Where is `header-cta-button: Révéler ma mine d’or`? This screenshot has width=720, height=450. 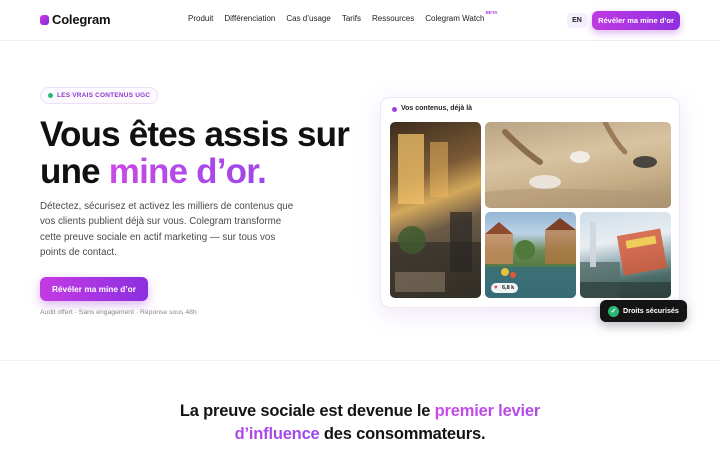
header-cta-button: Révéler ma mine d’or is located at coordinates (636, 20).